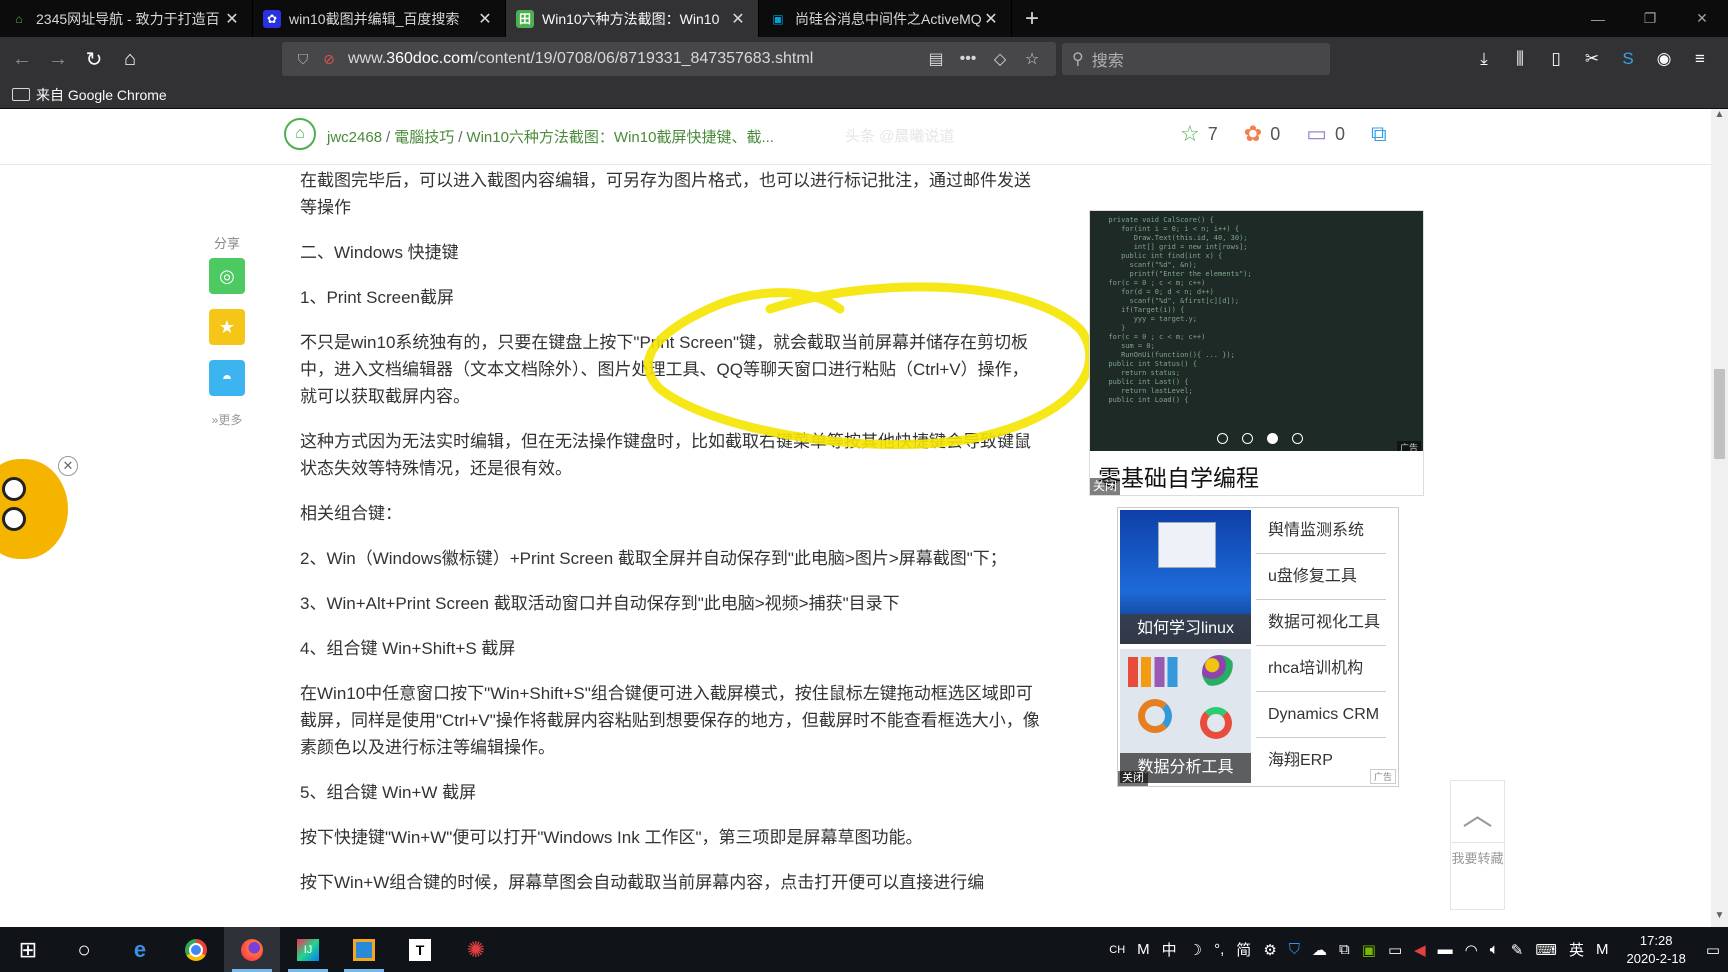  Describe the element at coordinates (1556, 59) in the screenshot. I see `sidebar-icon: ▯` at that location.